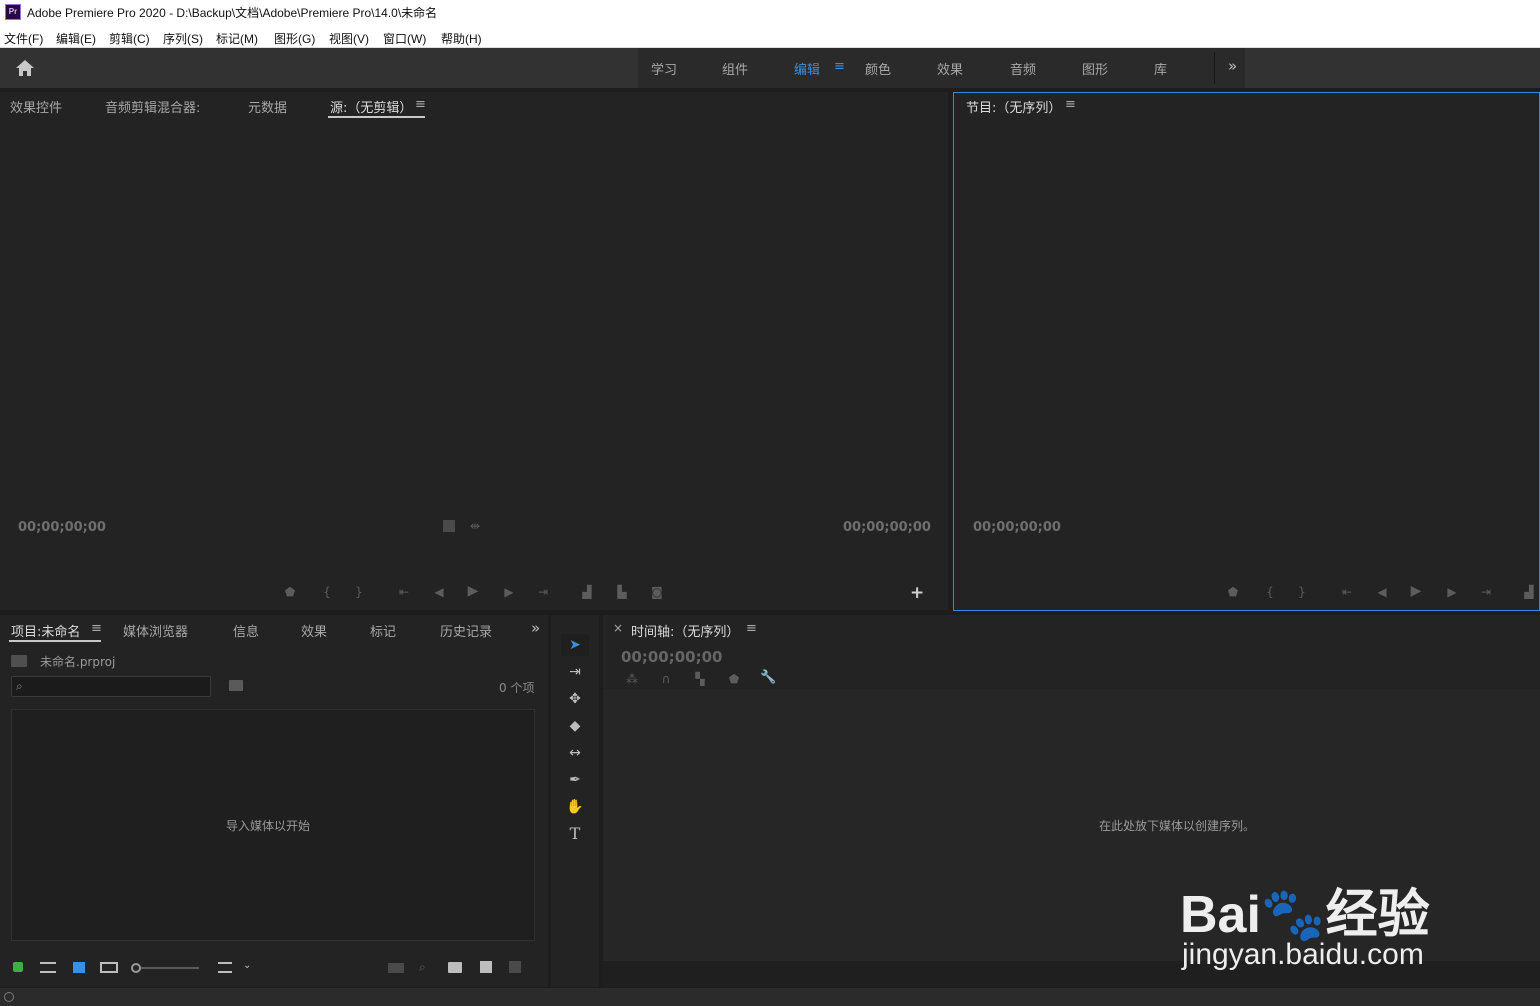  Describe the element at coordinates (183, 38) in the screenshot. I see `menu-sequence: 序列(S)` at that location.